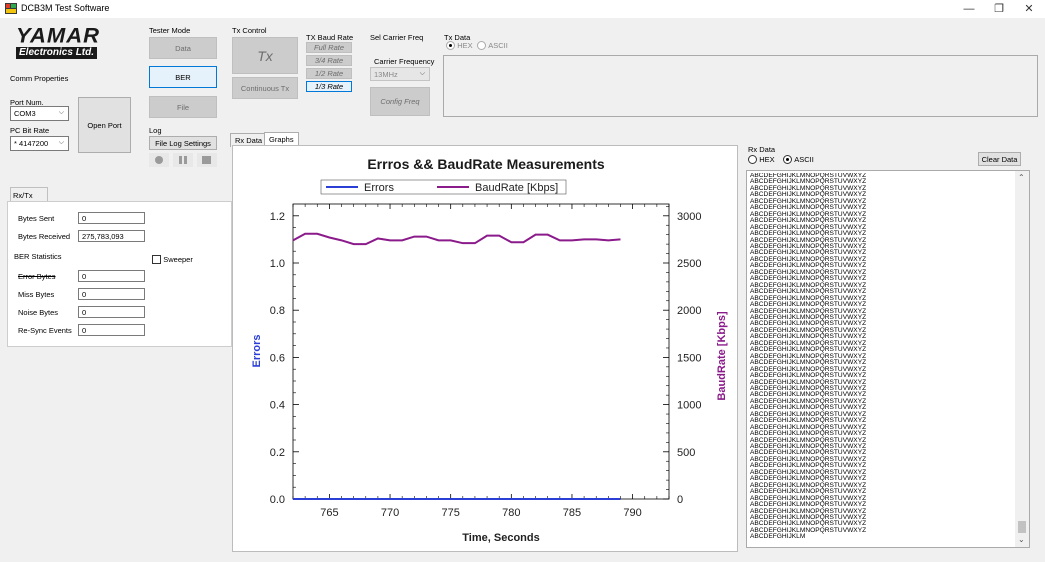 Image resolution: width=1045 pixels, height=562 pixels. I want to click on tx-control-label: Tx Control, so click(249, 30).